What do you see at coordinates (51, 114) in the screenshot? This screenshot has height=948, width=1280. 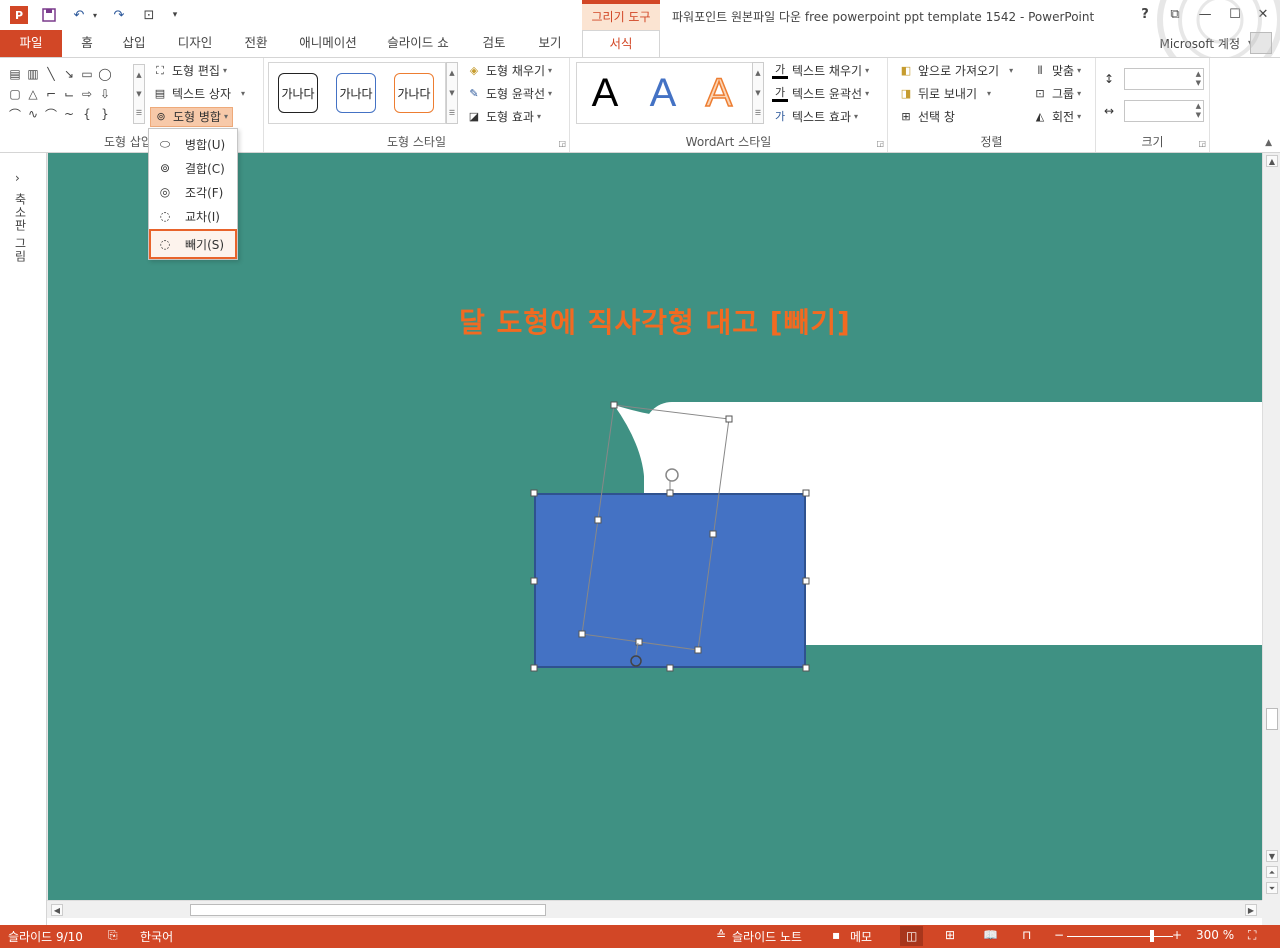 I see `arc-shape-icon: ⌒` at bounding box center [51, 114].